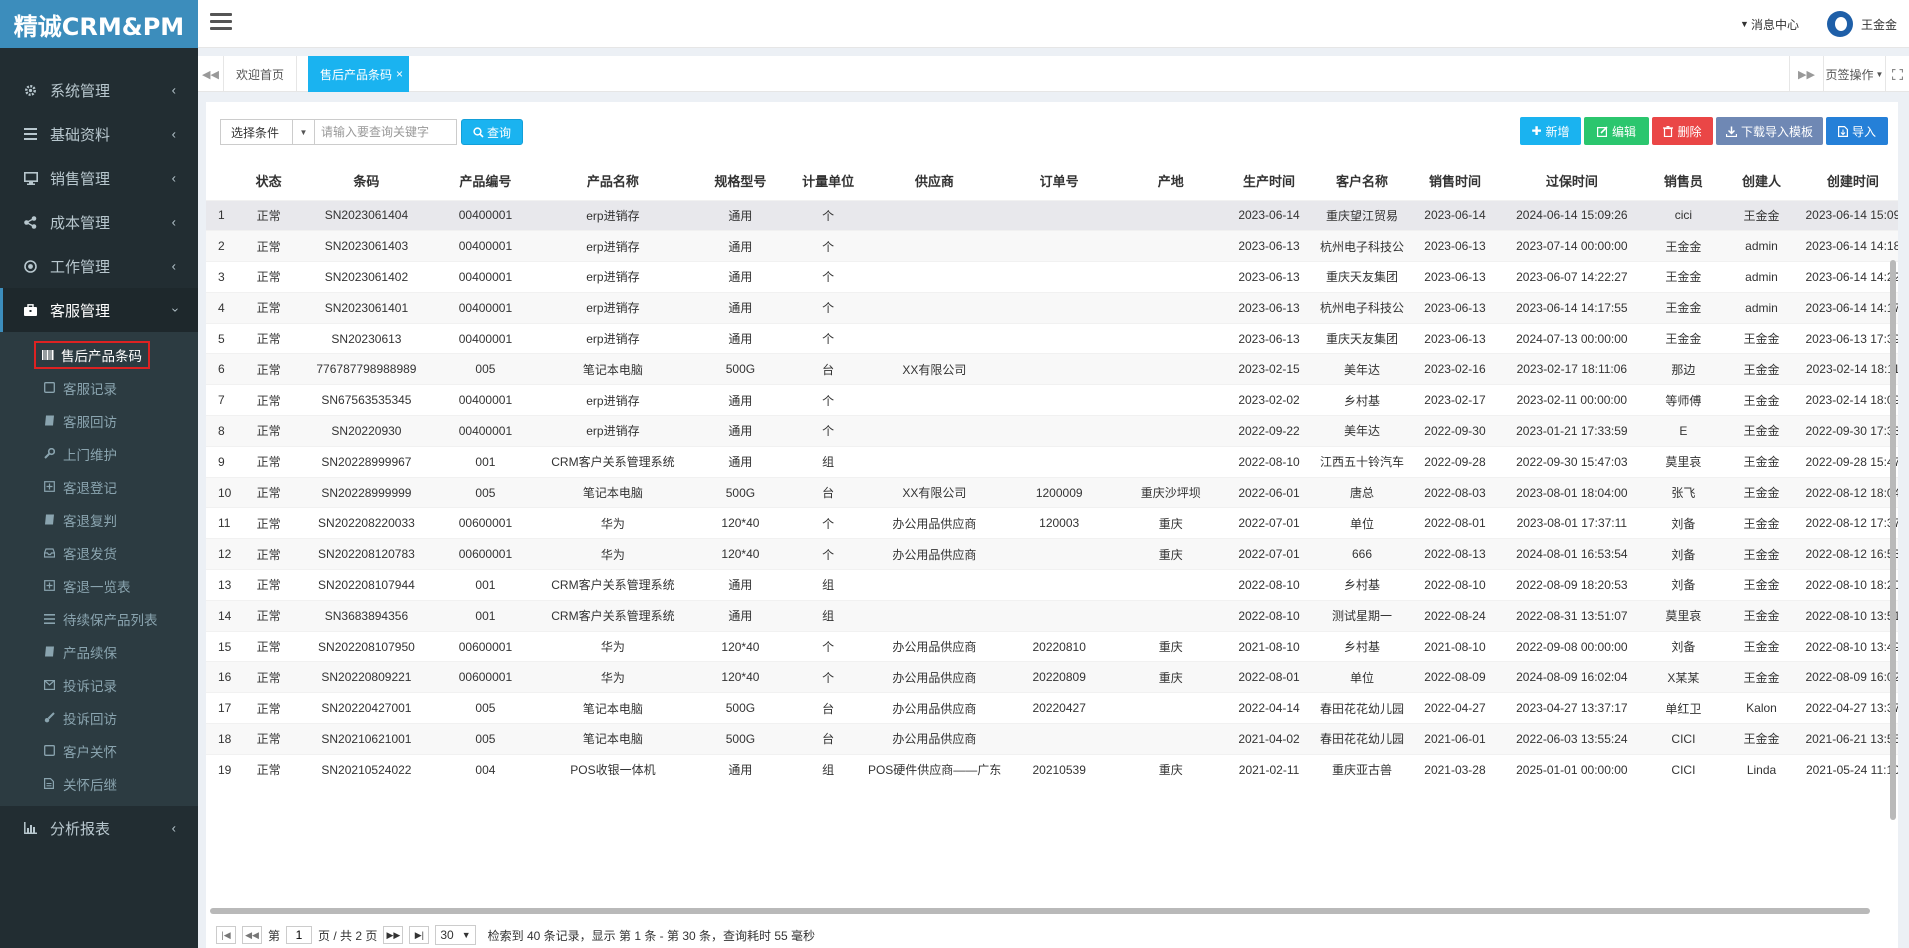 This screenshot has width=1909, height=948. Describe the element at coordinates (99, 420) in the screenshot. I see `submenu-service-revisit: 客服回访` at that location.